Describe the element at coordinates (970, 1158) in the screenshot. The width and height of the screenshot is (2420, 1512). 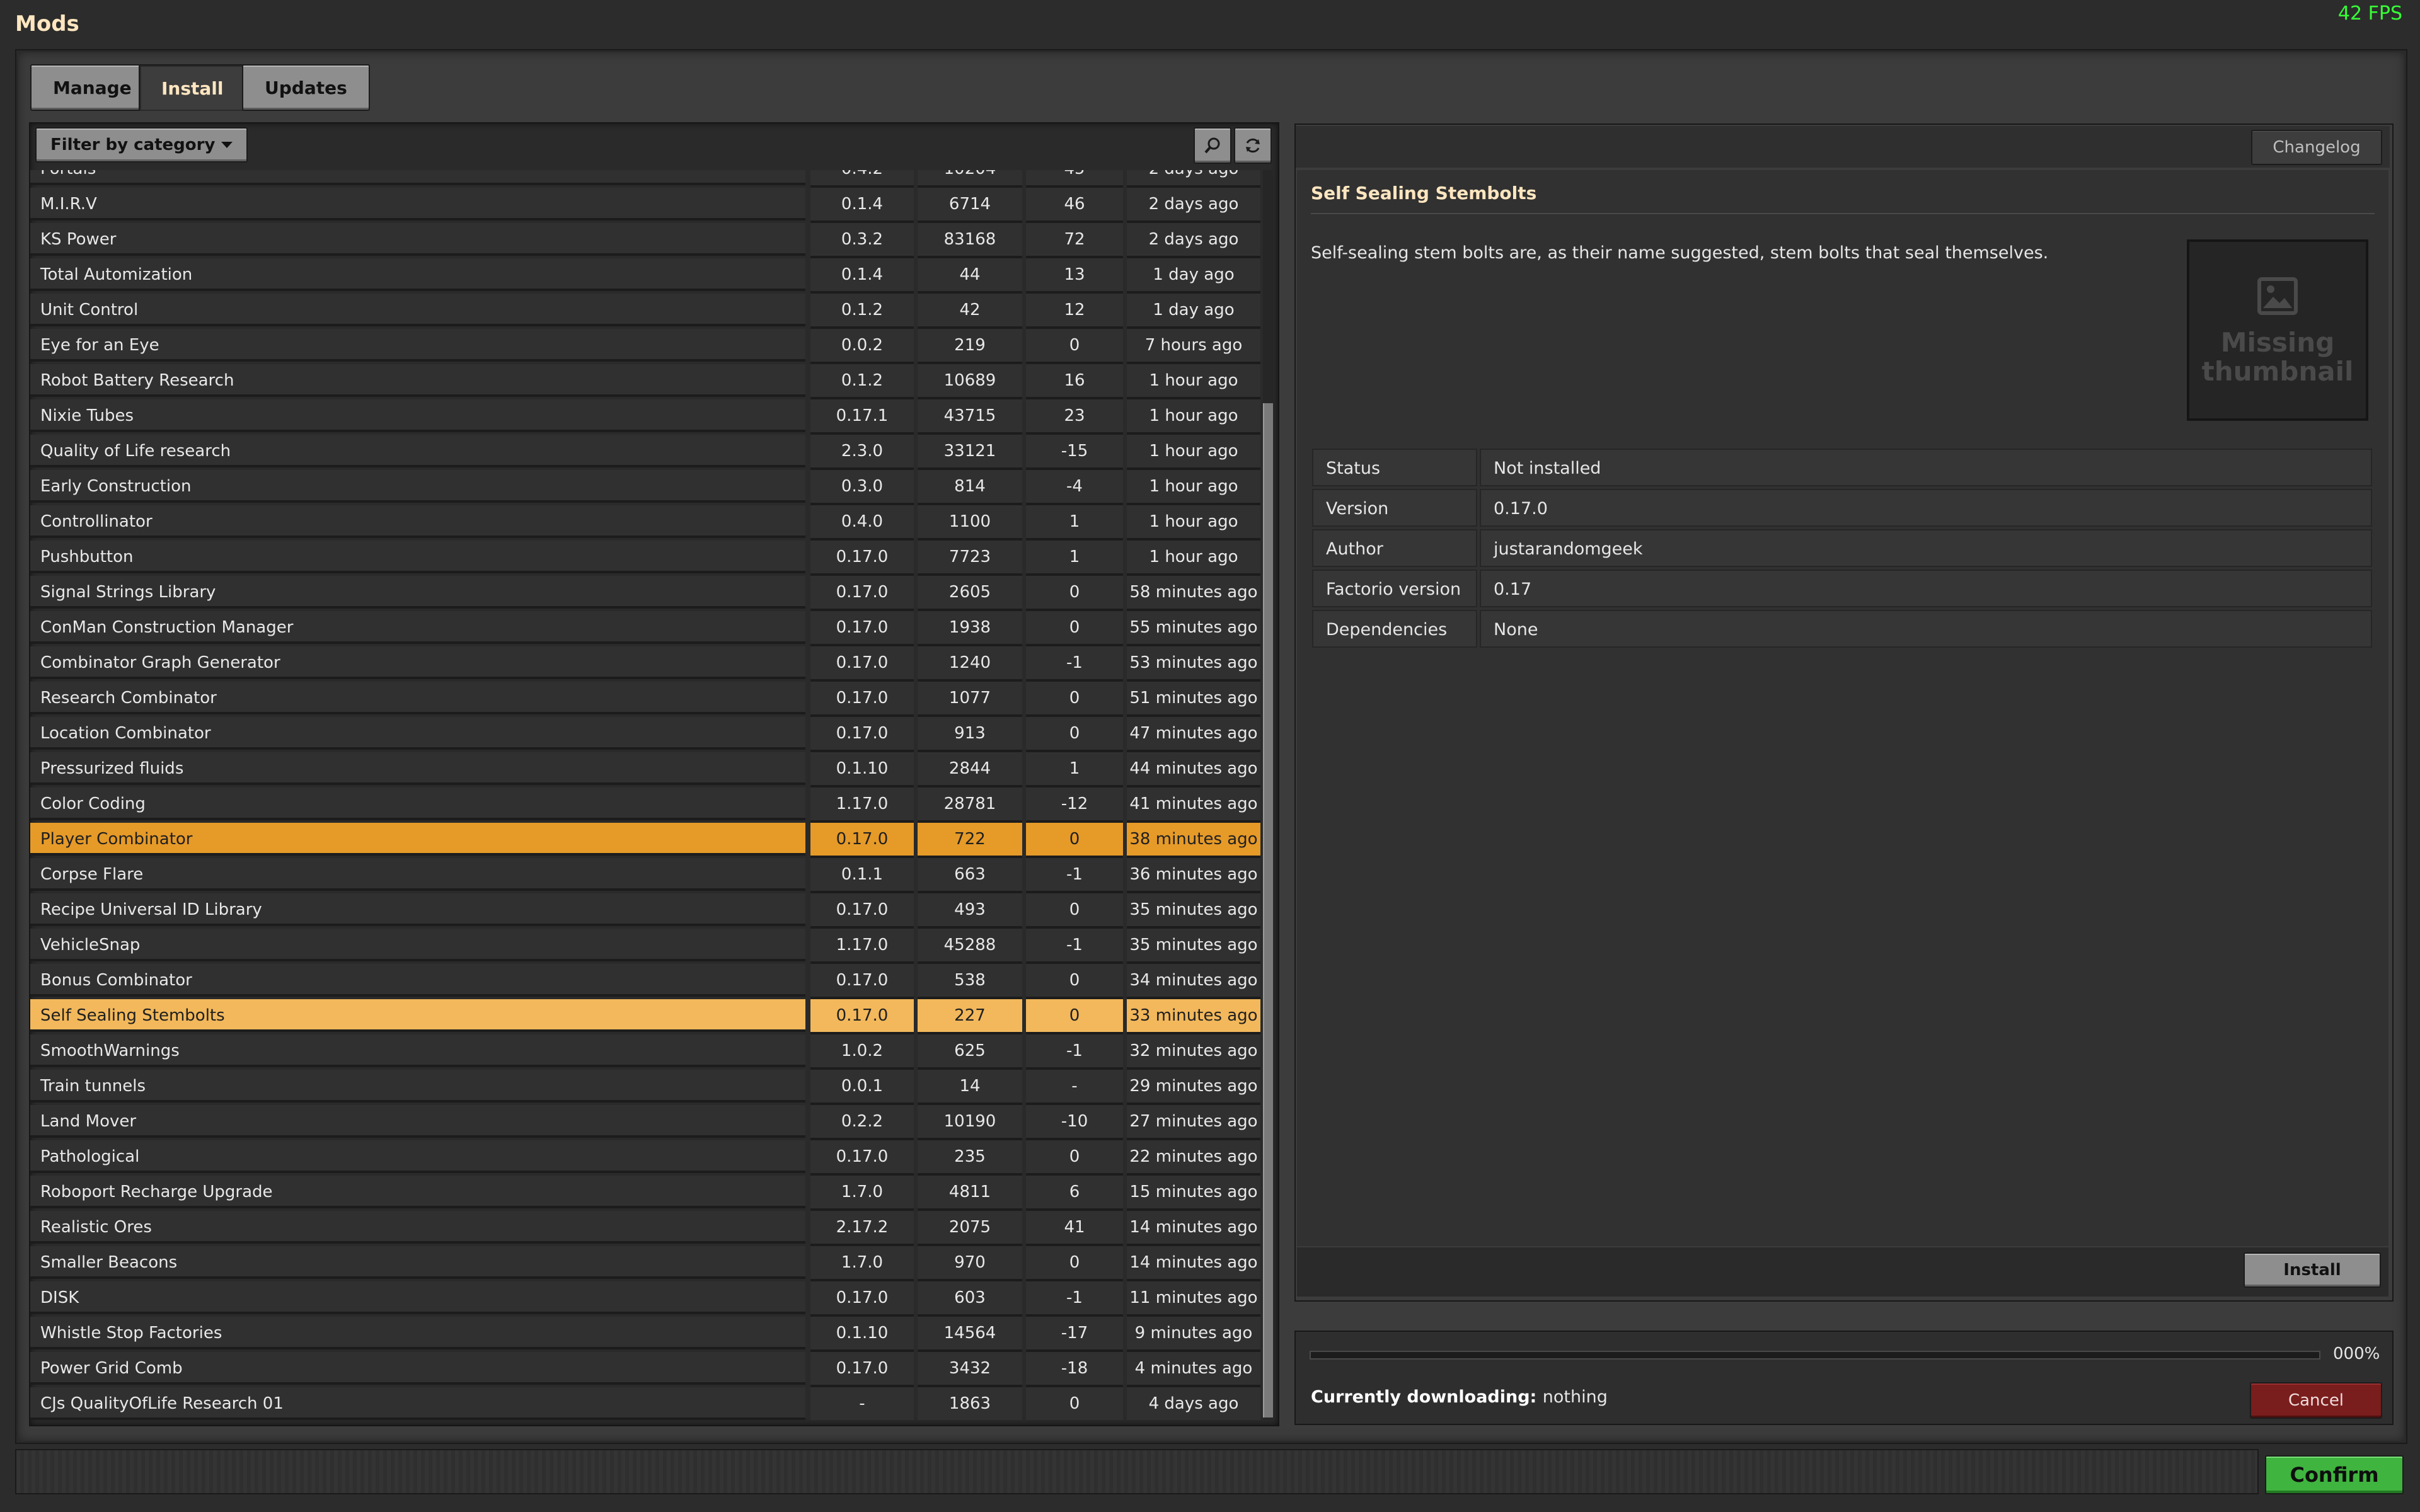
I see `mod-downloads: 235` at that location.